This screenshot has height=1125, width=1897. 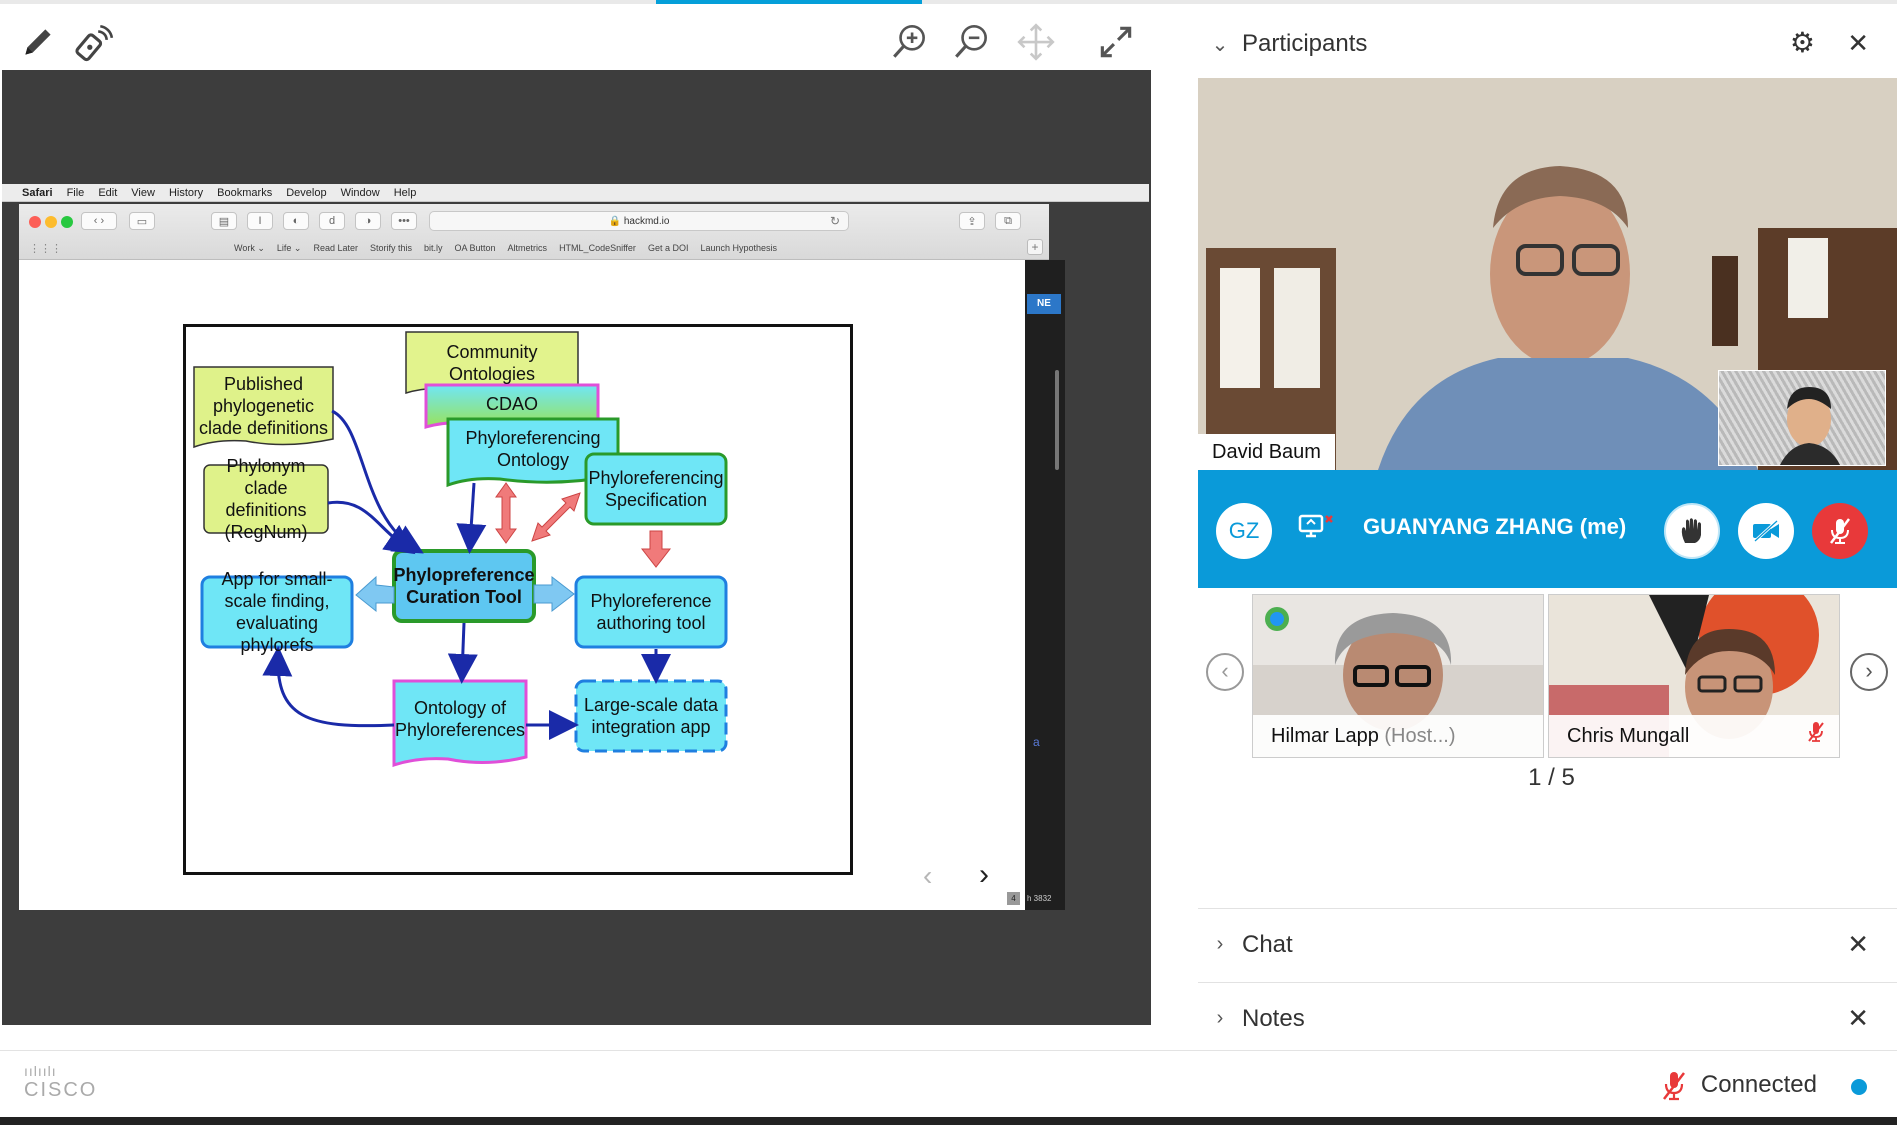 What do you see at coordinates (972, 221) in the screenshot?
I see `share-icon: ⇪` at bounding box center [972, 221].